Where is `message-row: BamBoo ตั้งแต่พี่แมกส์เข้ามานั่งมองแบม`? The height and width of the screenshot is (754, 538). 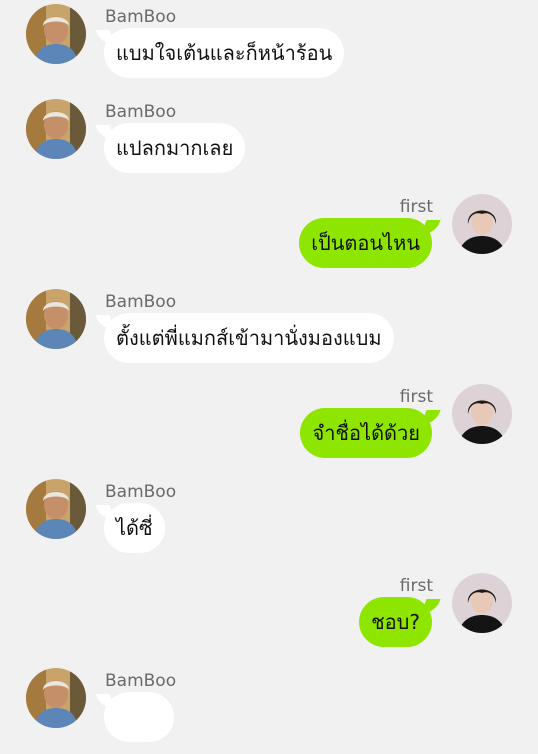
message-row: BamBoo ตั้งแต่พี่แมกส์เข้ามานั่งมองแบม is located at coordinates (269, 330).